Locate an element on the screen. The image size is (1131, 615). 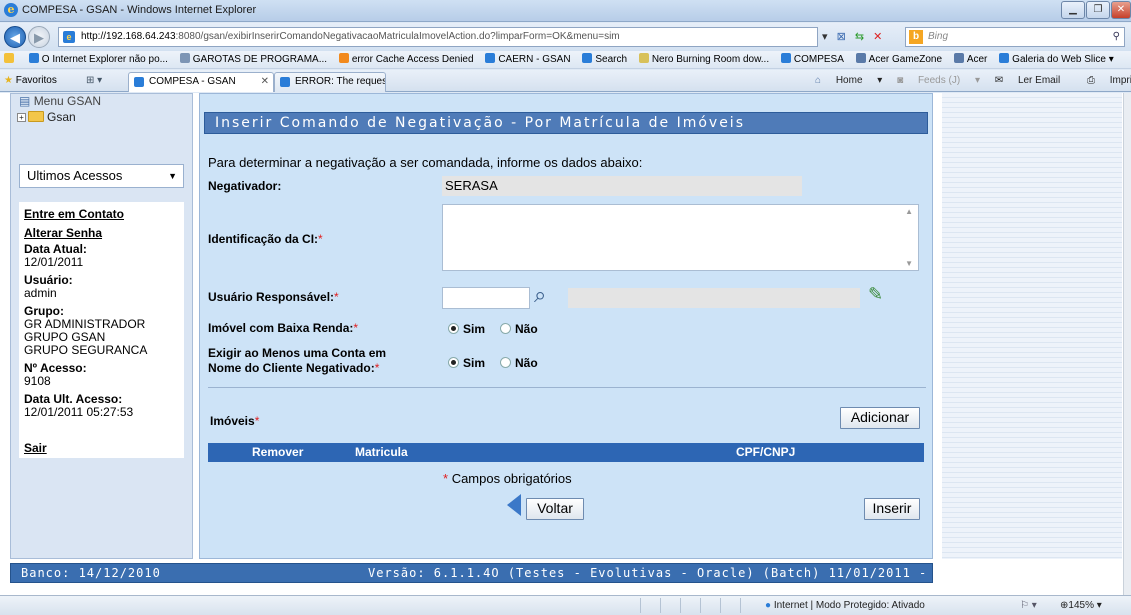
inserir-button: Inserir is located at coordinates (892, 509).